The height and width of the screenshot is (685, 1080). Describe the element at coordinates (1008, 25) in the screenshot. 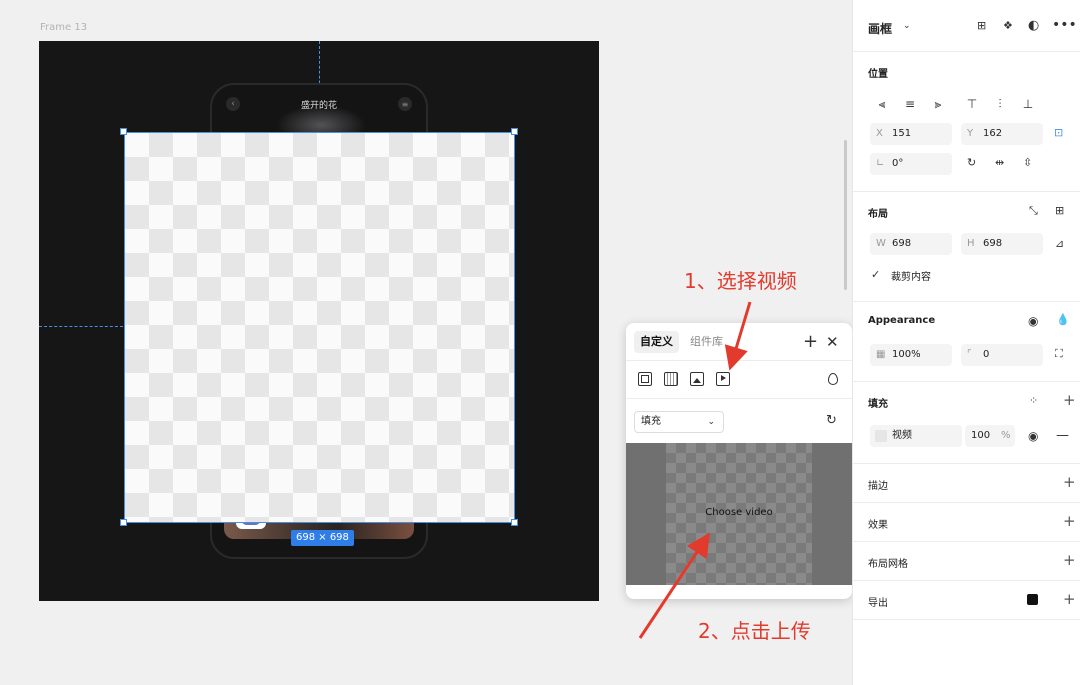

I see `component-icon: ❖` at that location.